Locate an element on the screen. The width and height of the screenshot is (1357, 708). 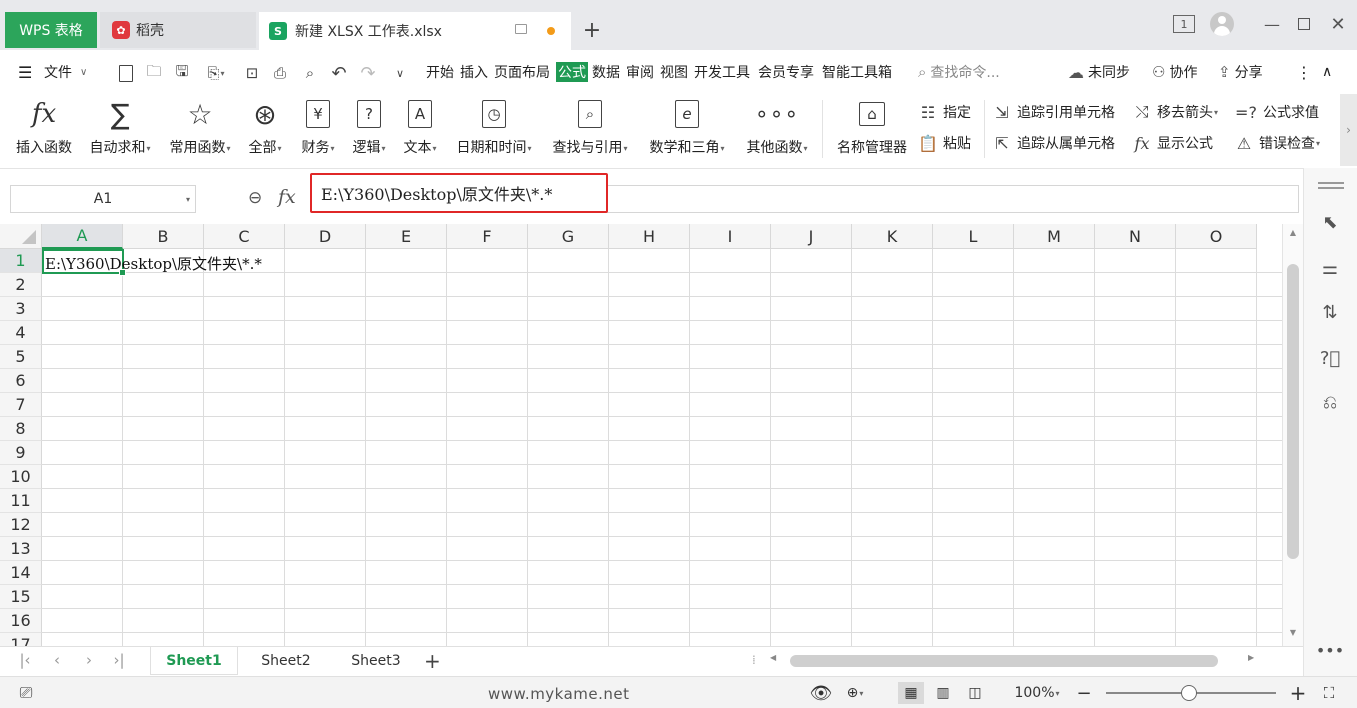
tab-member: 会员专享 is located at coordinates (786, 72).